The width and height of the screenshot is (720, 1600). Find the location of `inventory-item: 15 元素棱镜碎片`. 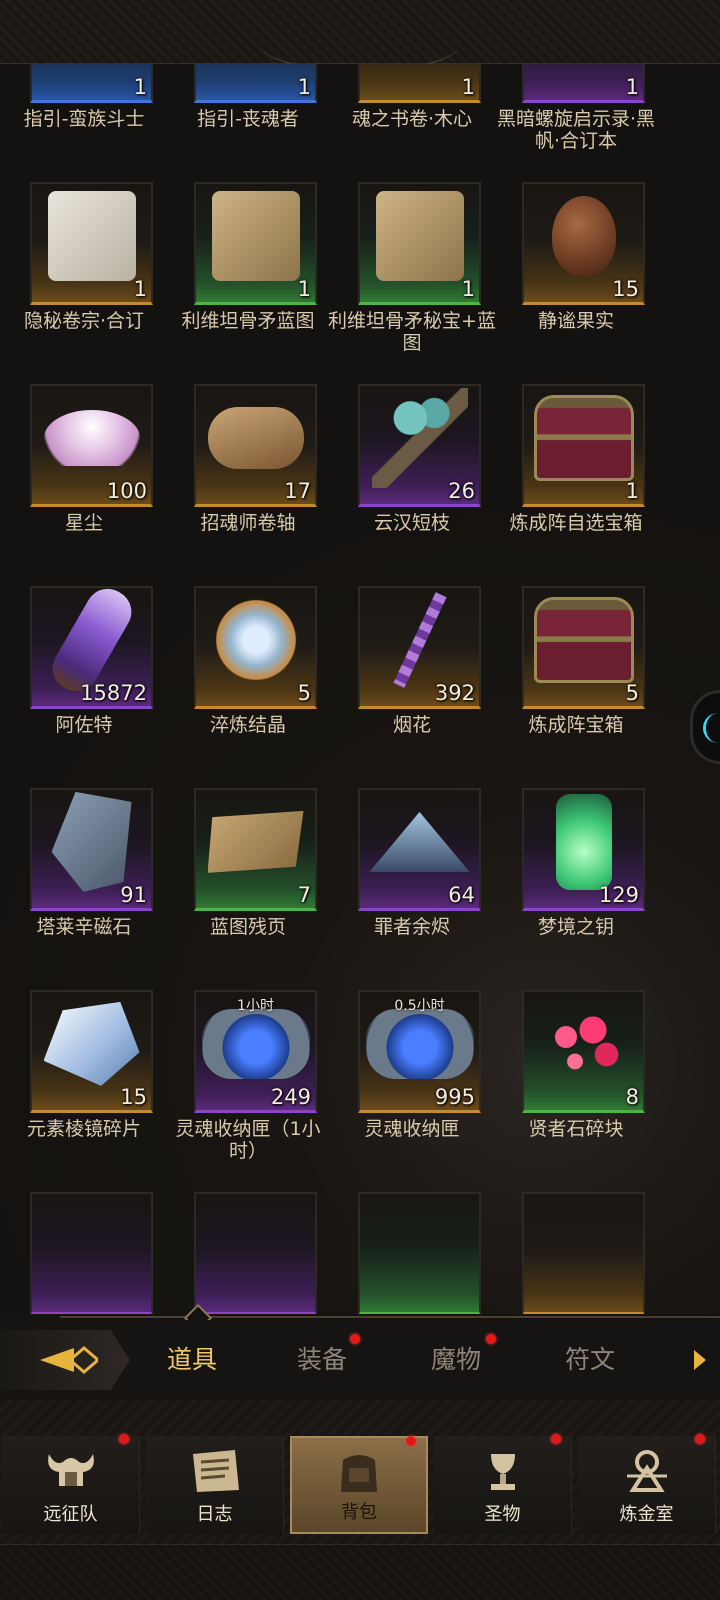

inventory-item: 15 元素棱镜碎片 is located at coordinates (84, 1090).